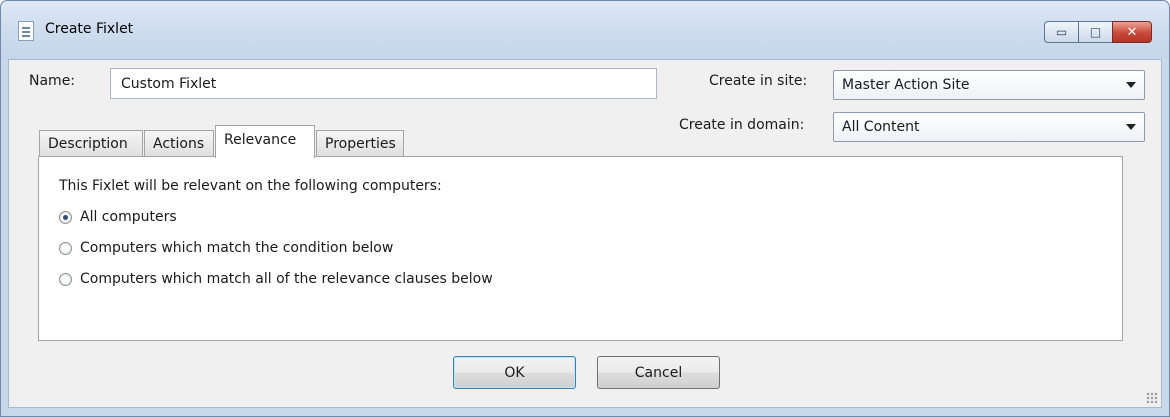  I want to click on minimize-icon: ▭, so click(1061, 32).